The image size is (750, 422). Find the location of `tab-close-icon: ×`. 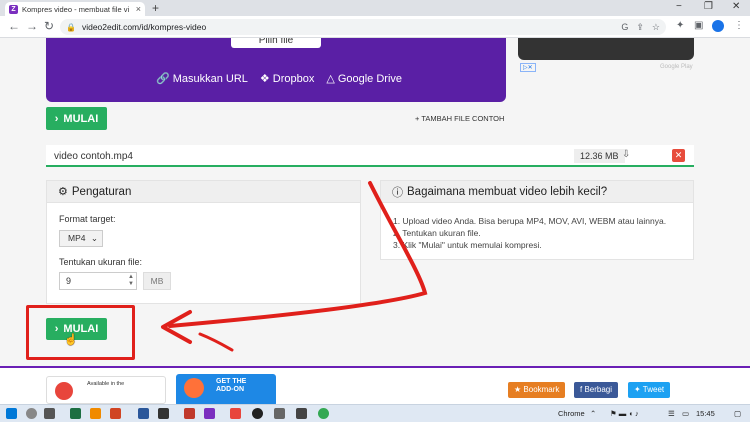

tab-close-icon: × is located at coordinates (138, 9).